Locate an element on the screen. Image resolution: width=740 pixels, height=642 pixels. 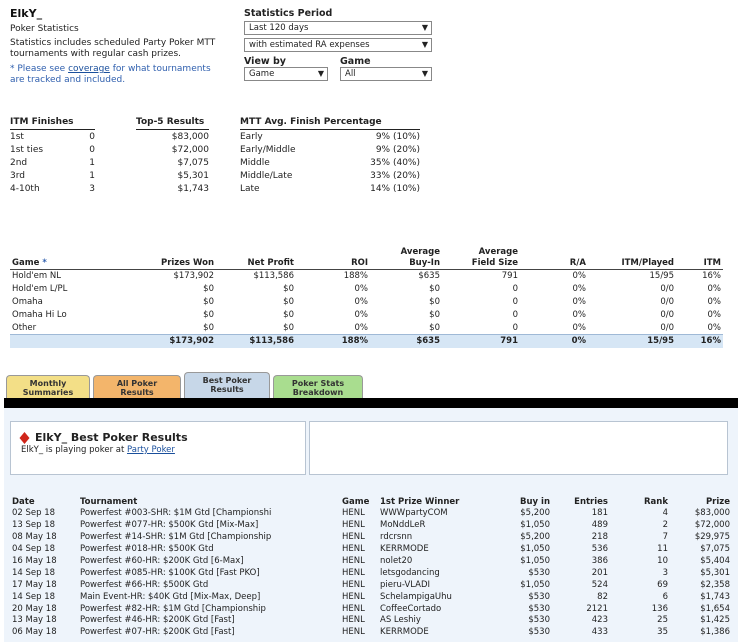
top5-value: $72,000 is located at coordinates (190, 149).